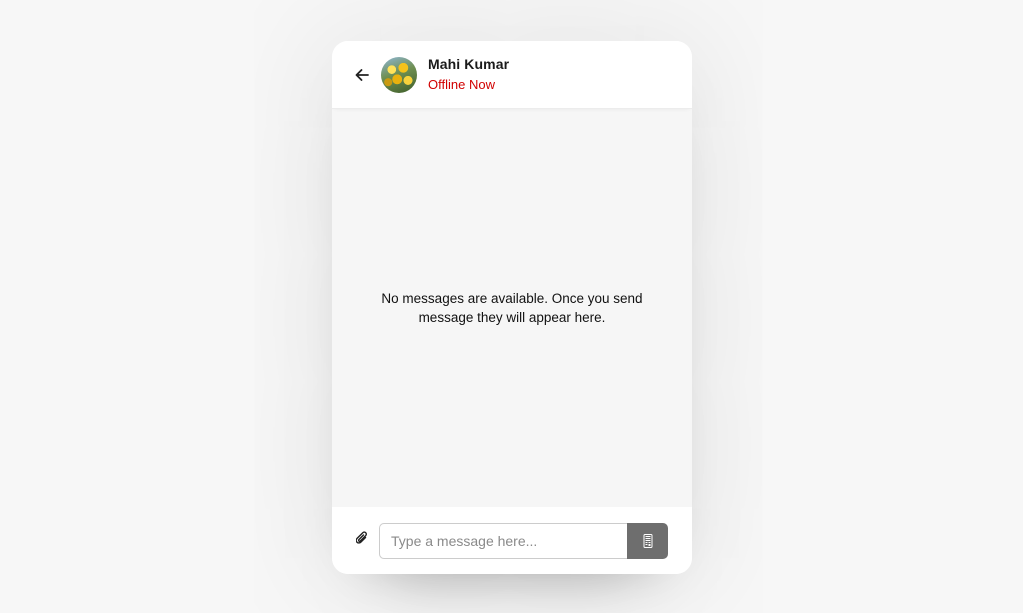 Image resolution: width=1023 pixels, height=613 pixels. I want to click on send-icon, so click(648, 540).